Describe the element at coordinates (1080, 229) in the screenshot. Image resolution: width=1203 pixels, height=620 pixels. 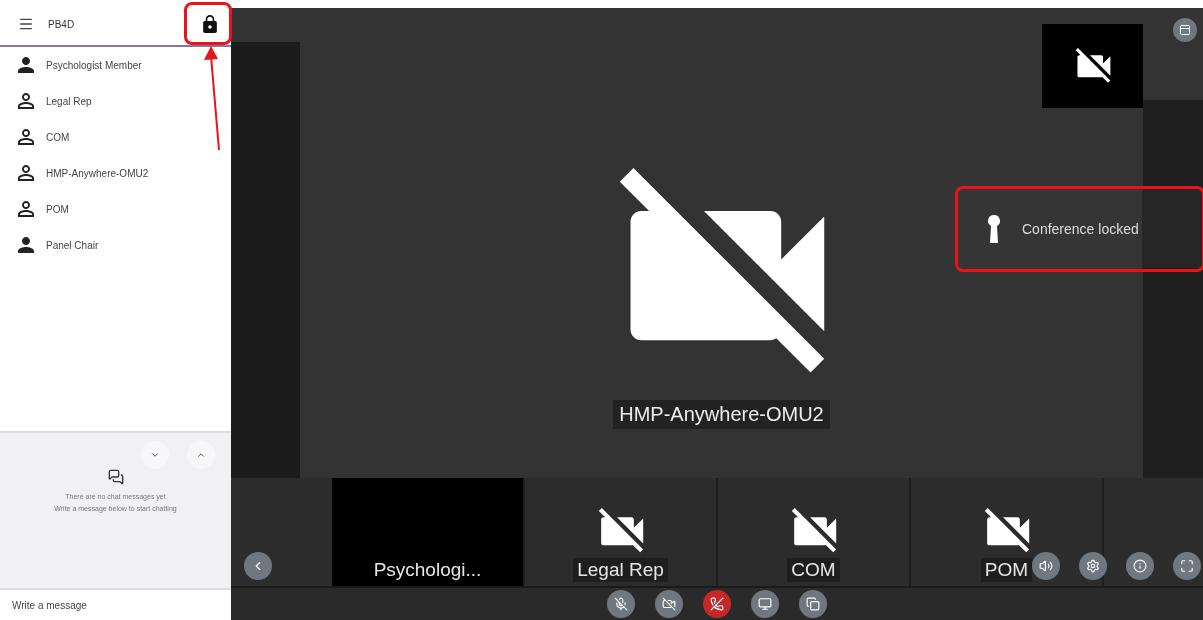
I see `toast-text: Conference locked` at that location.